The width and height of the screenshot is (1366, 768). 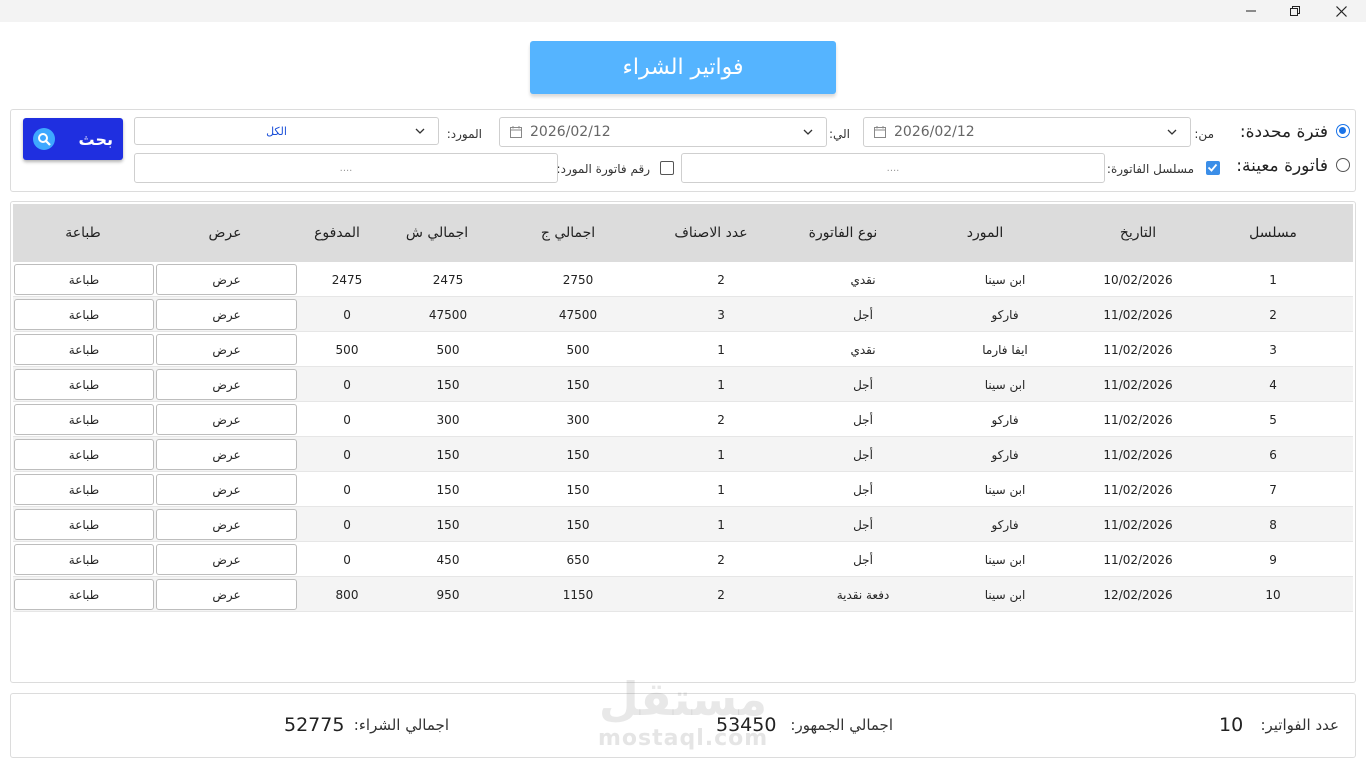 What do you see at coordinates (683, 11) in the screenshot?
I see `window-titlebar` at bounding box center [683, 11].